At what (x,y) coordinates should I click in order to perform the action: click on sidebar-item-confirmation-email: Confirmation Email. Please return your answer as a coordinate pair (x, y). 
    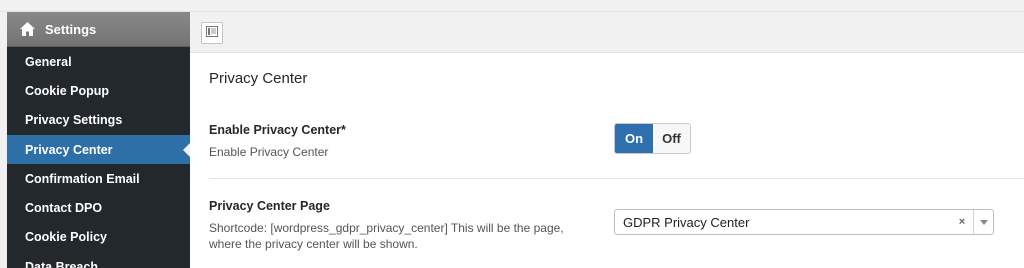
    Looking at the image, I should click on (98, 178).